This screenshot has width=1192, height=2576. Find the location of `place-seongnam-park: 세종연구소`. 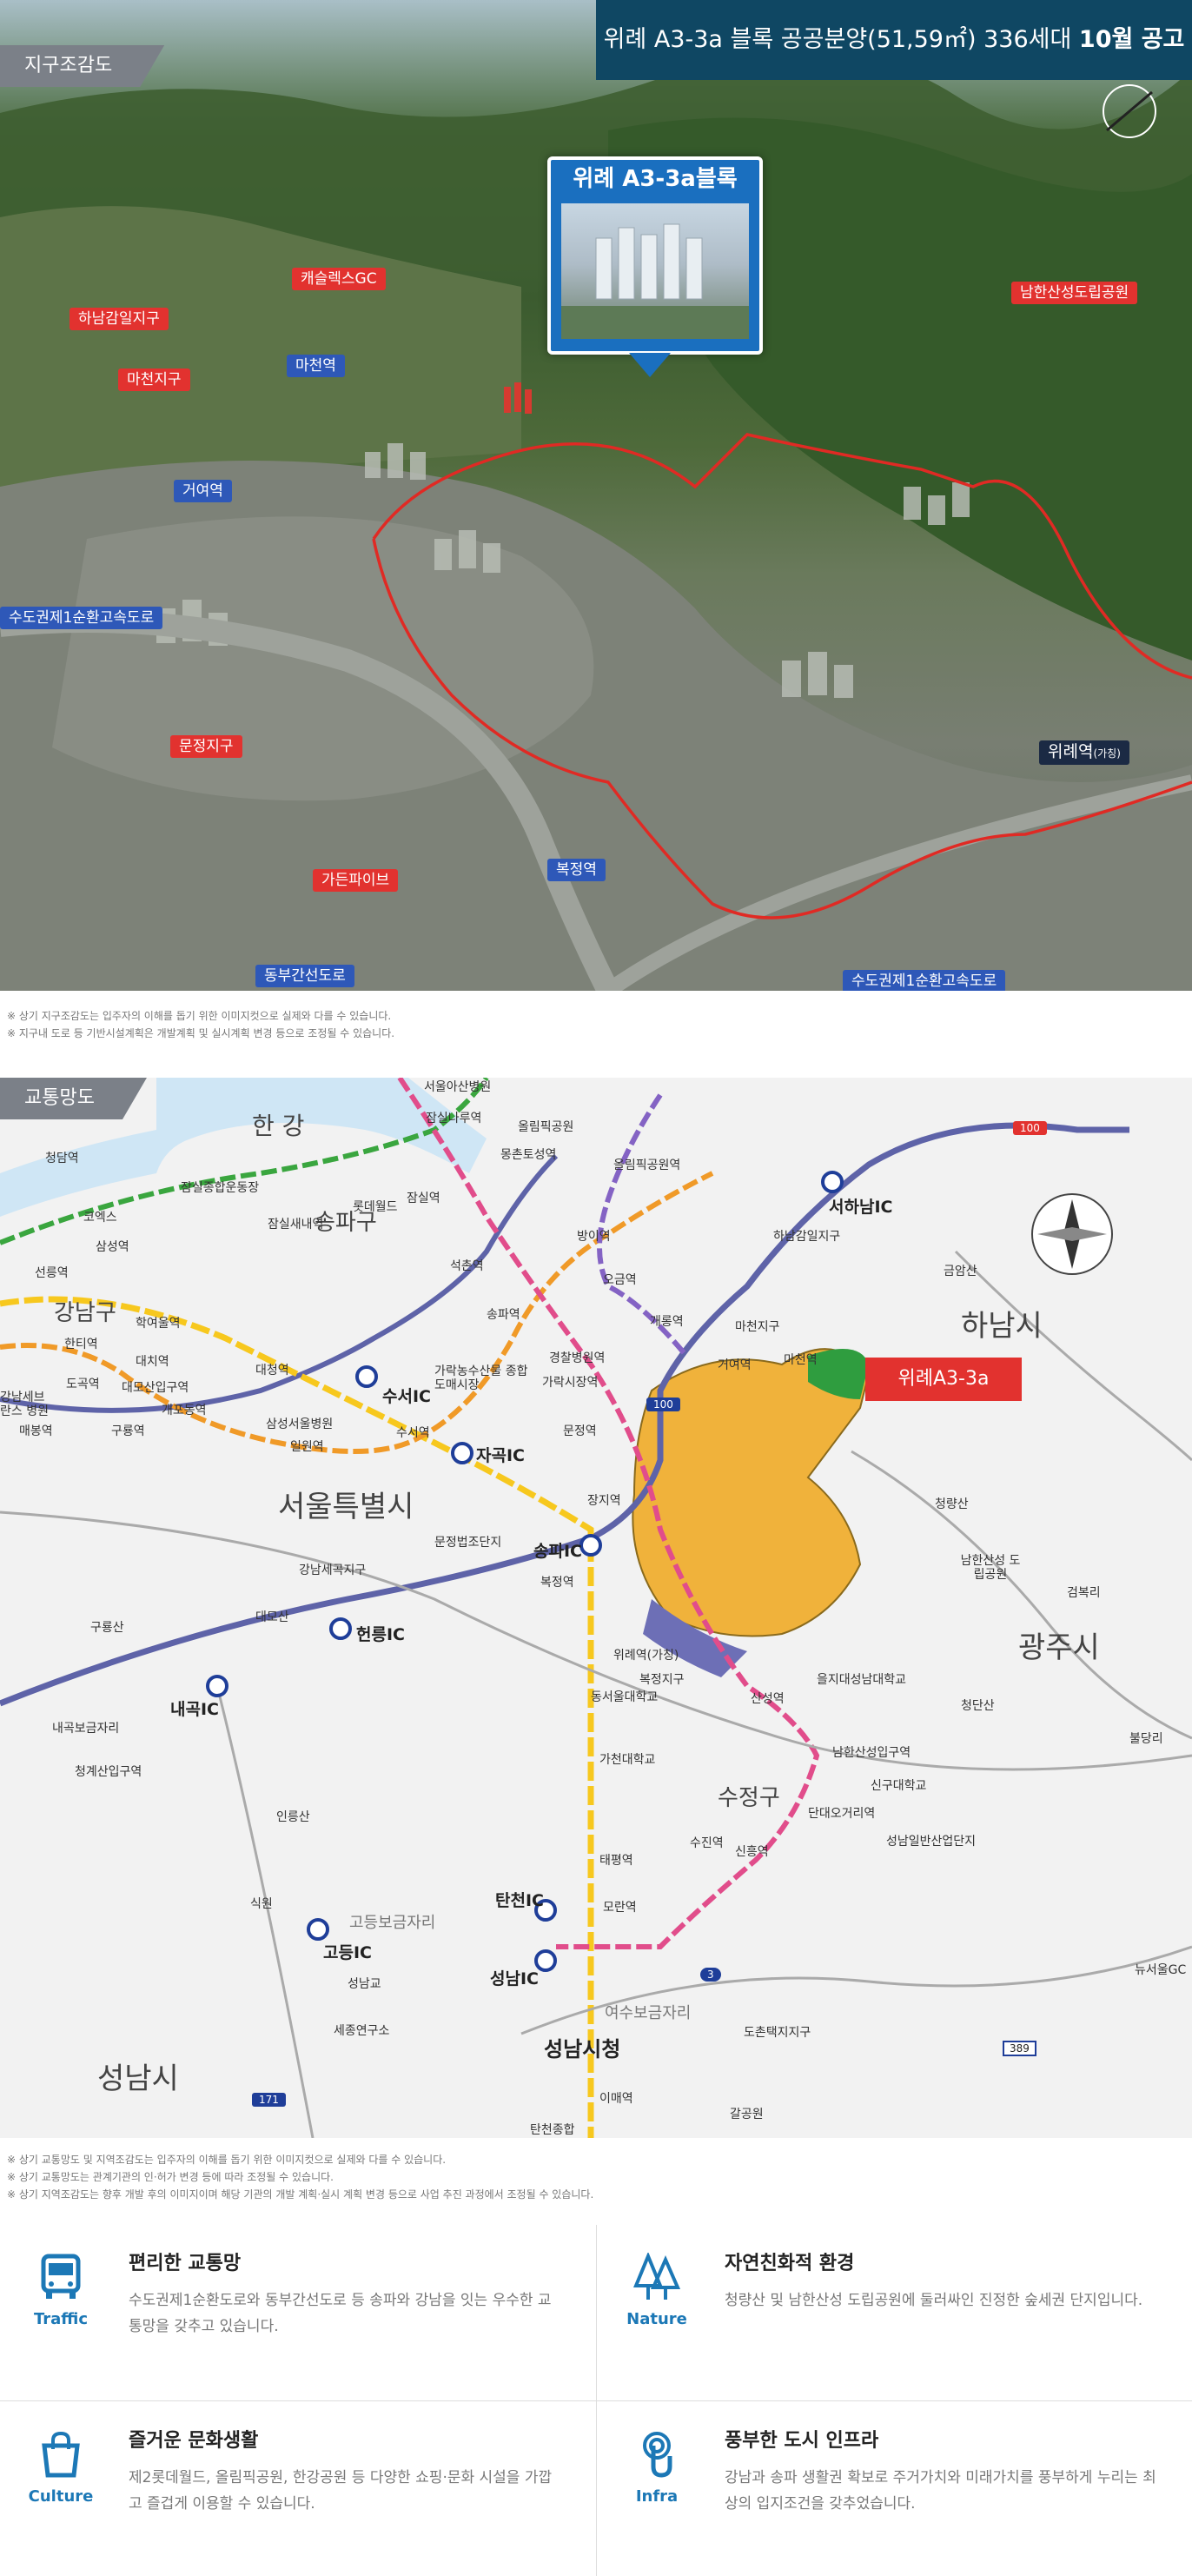

place-seongnam-park: 세종연구소 is located at coordinates (362, 2031).